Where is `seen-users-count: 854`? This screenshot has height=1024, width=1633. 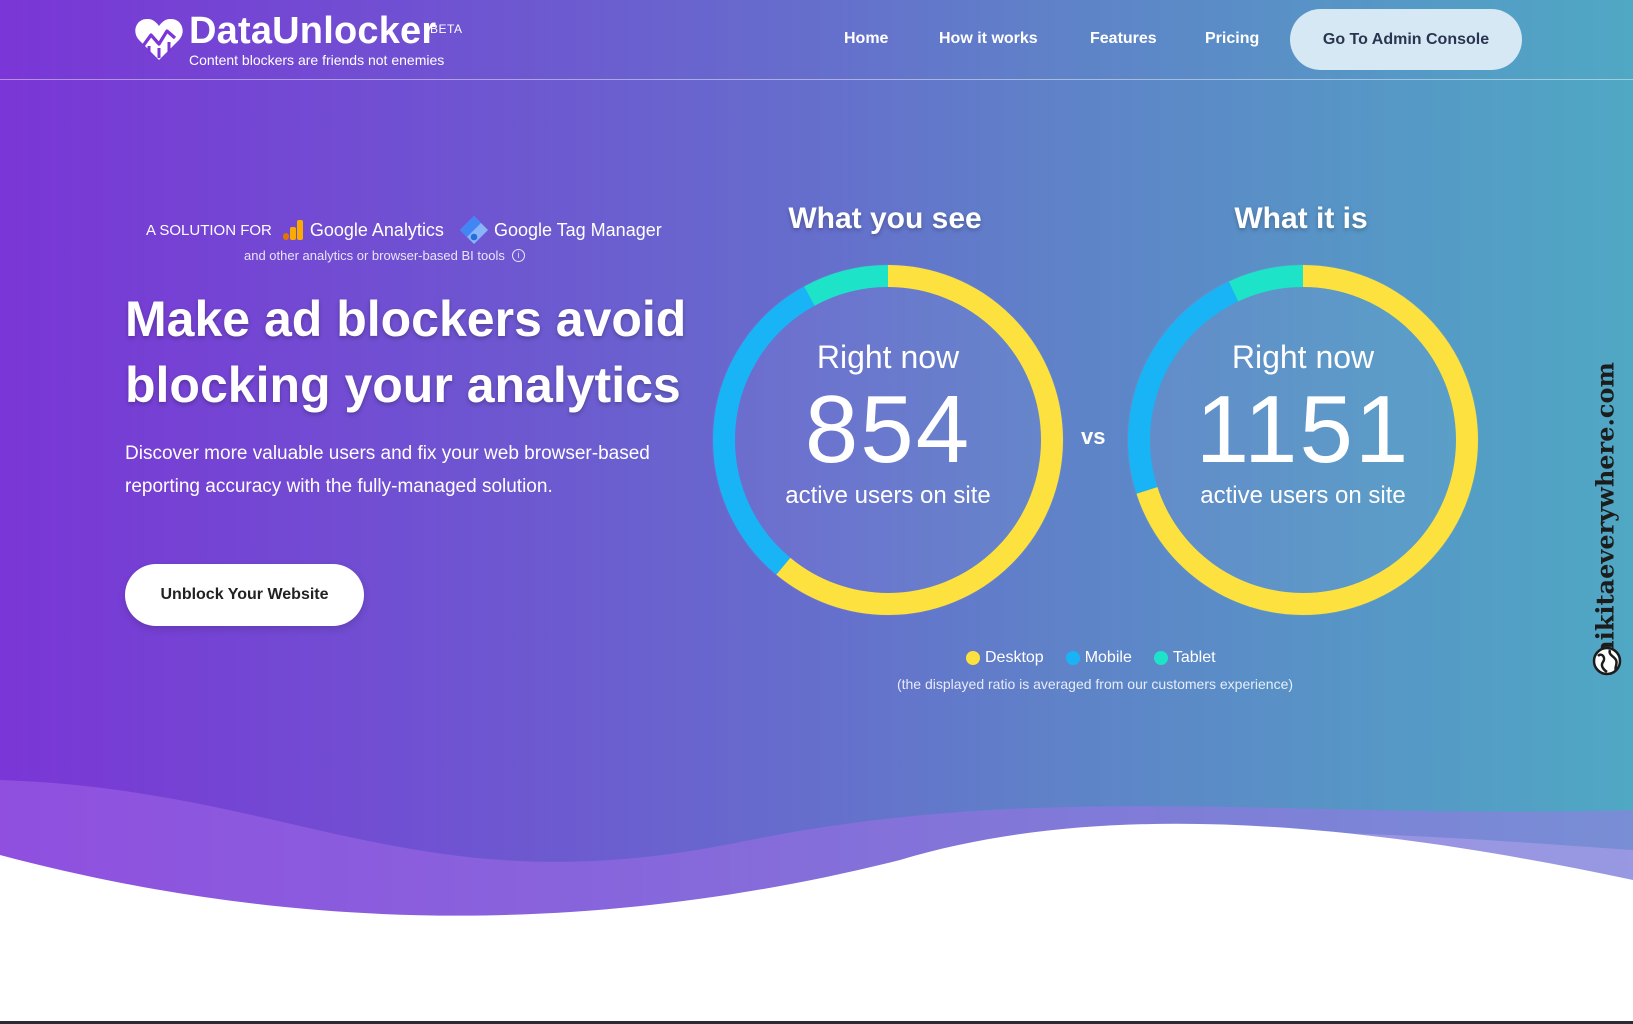 seen-users-count: 854 is located at coordinates (888, 429).